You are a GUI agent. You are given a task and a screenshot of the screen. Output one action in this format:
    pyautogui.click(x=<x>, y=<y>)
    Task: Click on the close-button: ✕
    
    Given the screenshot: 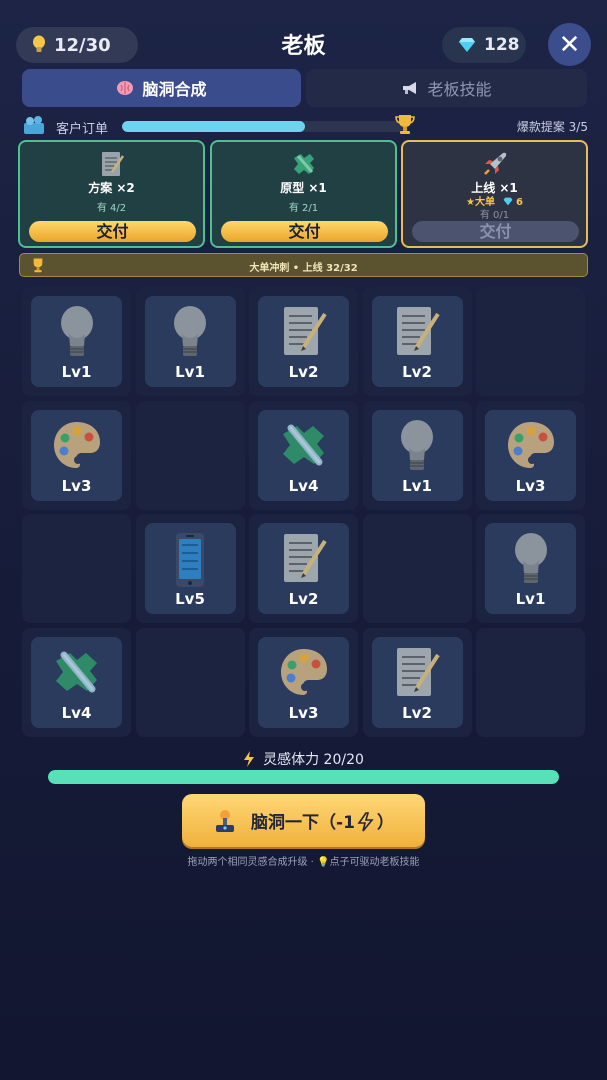 What is the action you would take?
    pyautogui.click(x=569, y=44)
    